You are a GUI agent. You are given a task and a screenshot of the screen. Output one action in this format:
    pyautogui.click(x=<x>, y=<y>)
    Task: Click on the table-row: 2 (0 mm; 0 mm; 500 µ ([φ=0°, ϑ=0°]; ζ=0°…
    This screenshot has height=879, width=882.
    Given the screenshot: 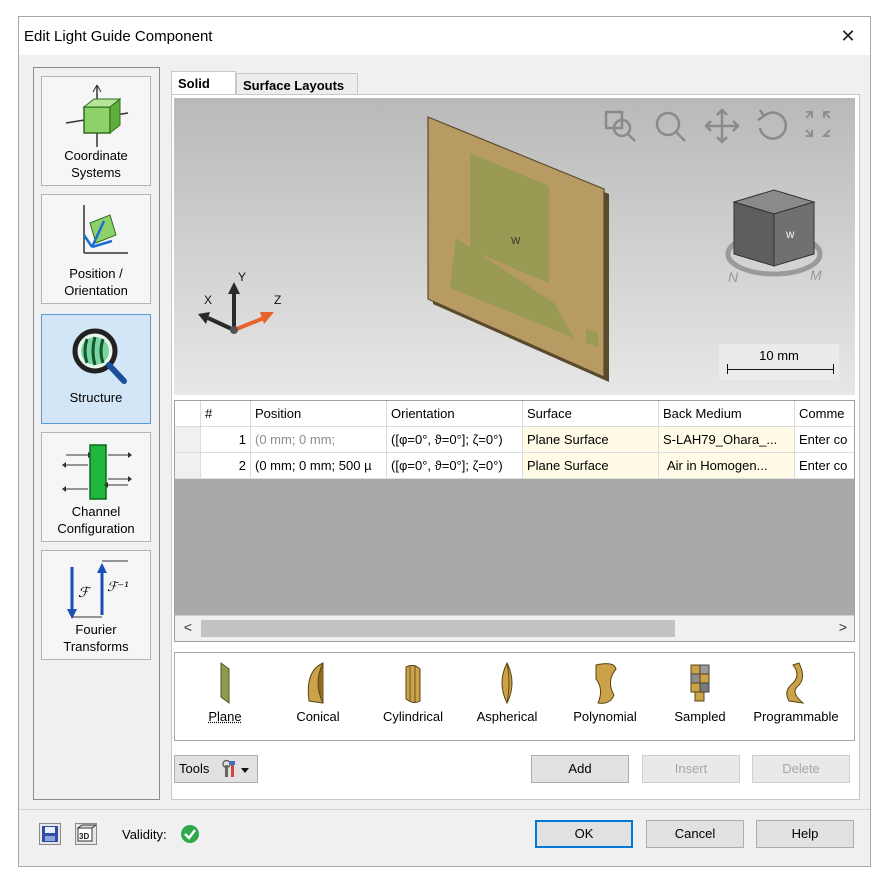 What is the action you would take?
    pyautogui.click(x=514, y=466)
    